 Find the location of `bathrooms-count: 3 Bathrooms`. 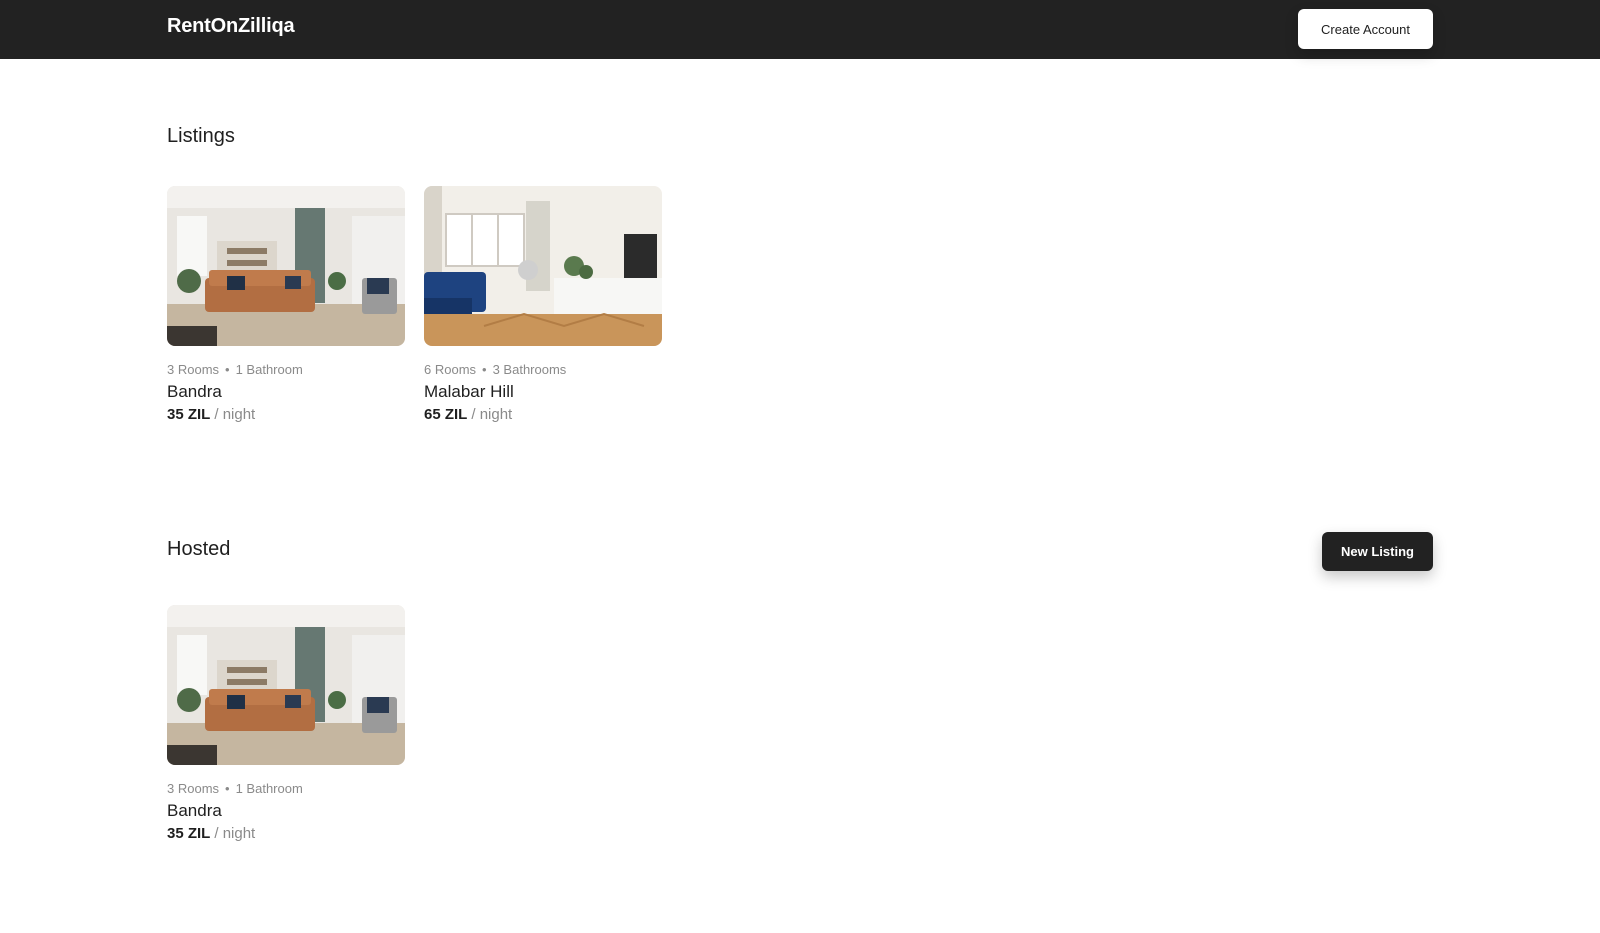

bathrooms-count: 3 Bathrooms is located at coordinates (529, 369).